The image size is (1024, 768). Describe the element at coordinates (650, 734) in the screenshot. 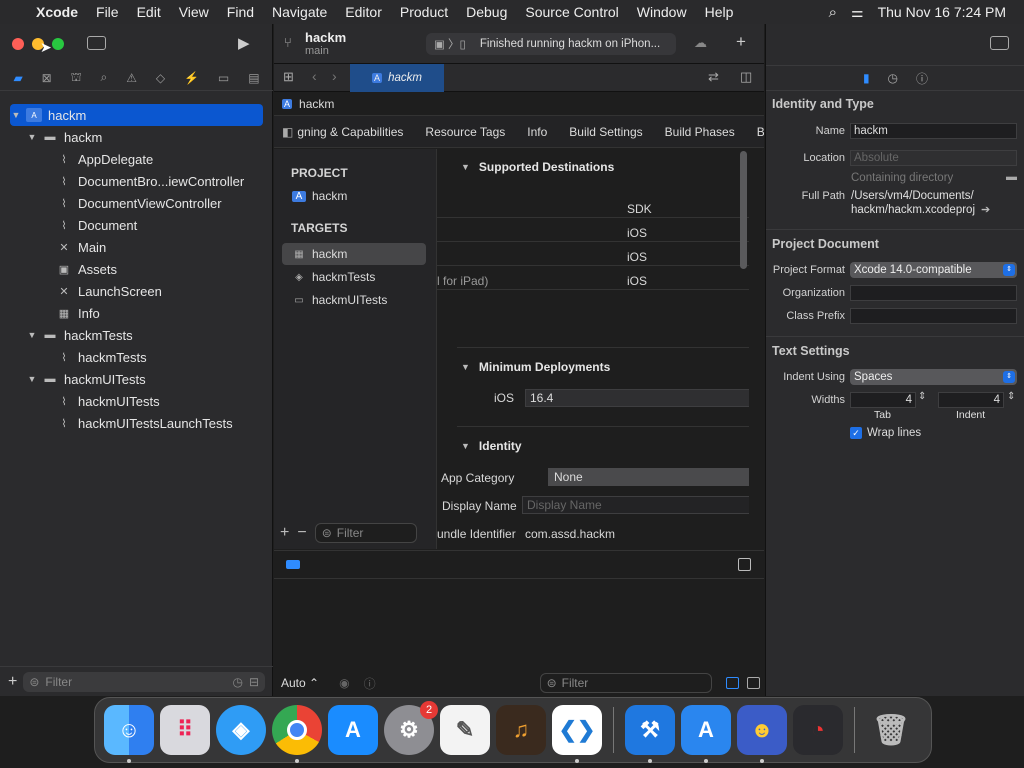

I see `xcode-icon: ⚒` at that location.